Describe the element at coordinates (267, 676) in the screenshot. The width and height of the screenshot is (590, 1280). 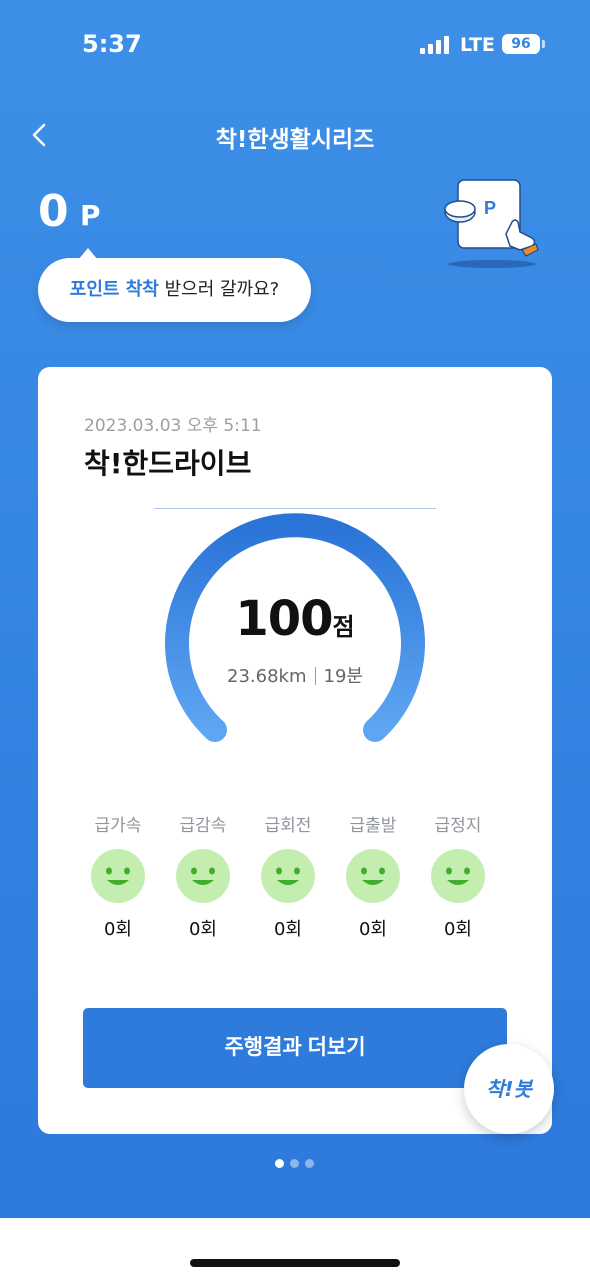
I see `distance-value: 23.68km` at that location.